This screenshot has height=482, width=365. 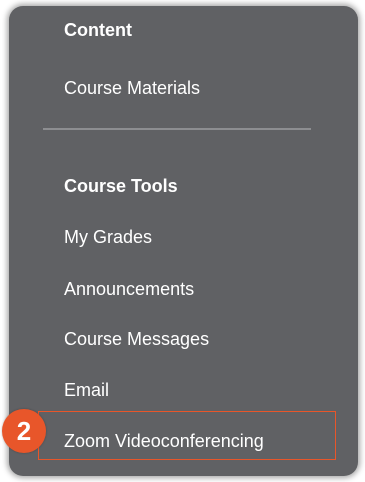 What do you see at coordinates (187, 435) in the screenshot?
I see `highlight-box-zoom` at bounding box center [187, 435].